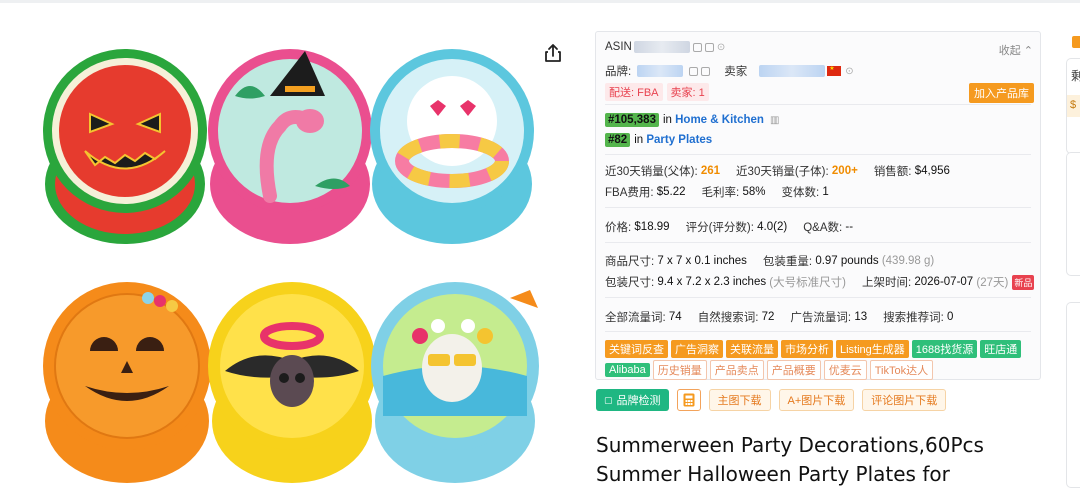  Describe the element at coordinates (892, 172) in the screenshot. I see `revenue-label: 销售额:` at that location.